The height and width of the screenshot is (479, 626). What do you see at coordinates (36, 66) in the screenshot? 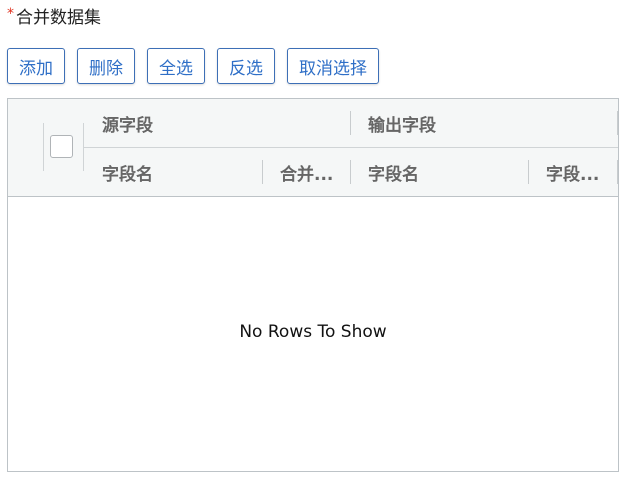
I see `add-button: 添加` at bounding box center [36, 66].